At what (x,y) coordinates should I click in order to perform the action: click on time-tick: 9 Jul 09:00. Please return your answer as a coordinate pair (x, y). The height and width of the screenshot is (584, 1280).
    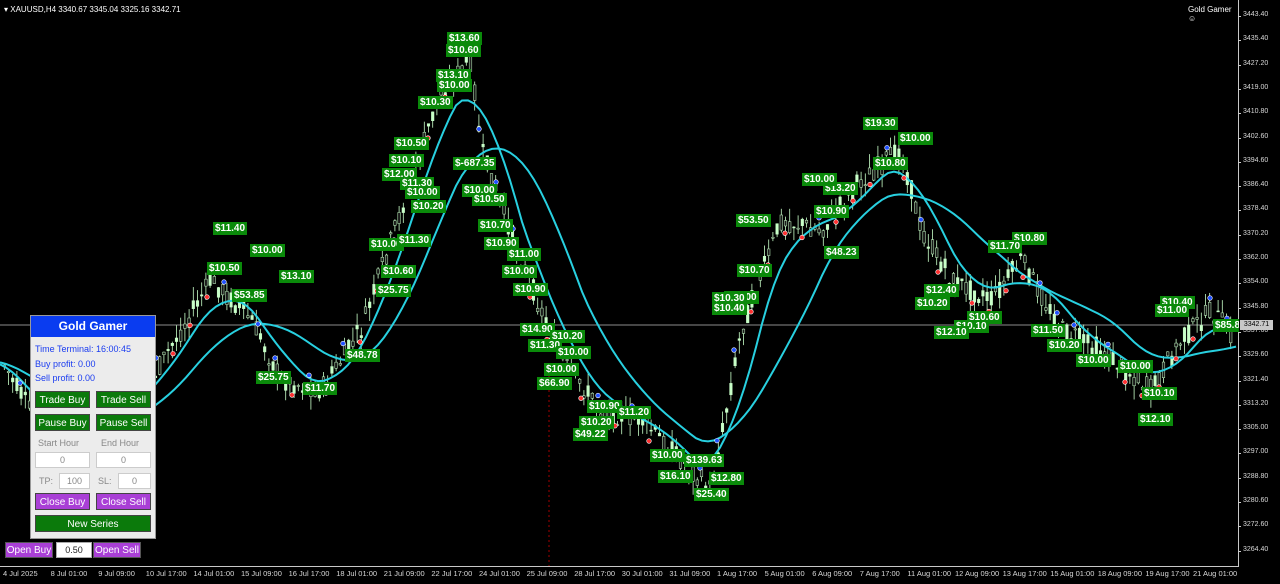
    Looking at the image, I should click on (116, 573).